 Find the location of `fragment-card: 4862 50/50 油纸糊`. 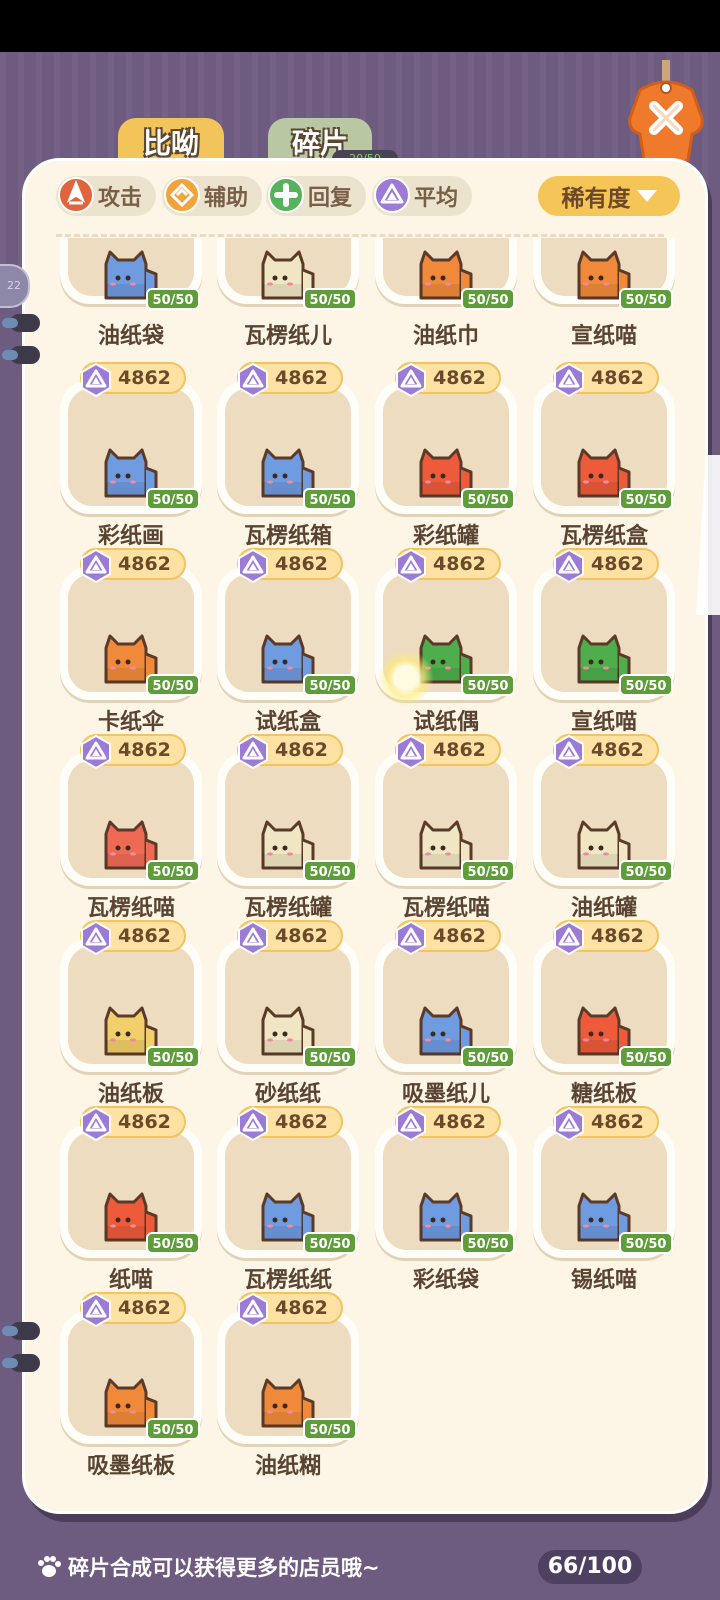

fragment-card: 4862 50/50 油纸糊 is located at coordinates (288, 1385).